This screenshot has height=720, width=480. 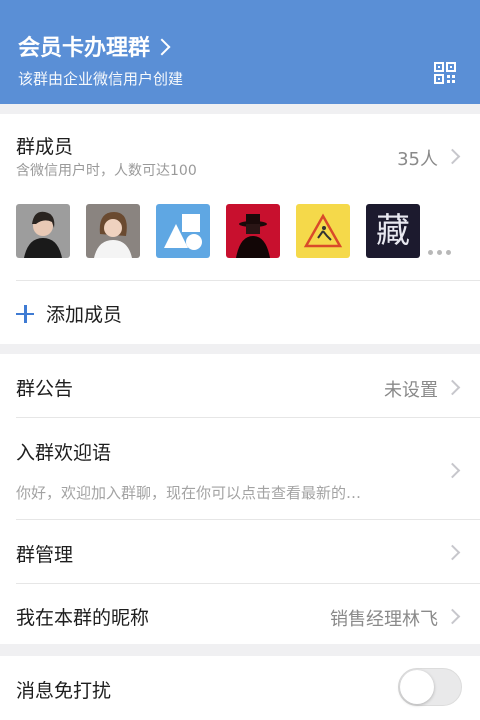 I want to click on add-member-button: 添加成员, so click(x=69, y=313).